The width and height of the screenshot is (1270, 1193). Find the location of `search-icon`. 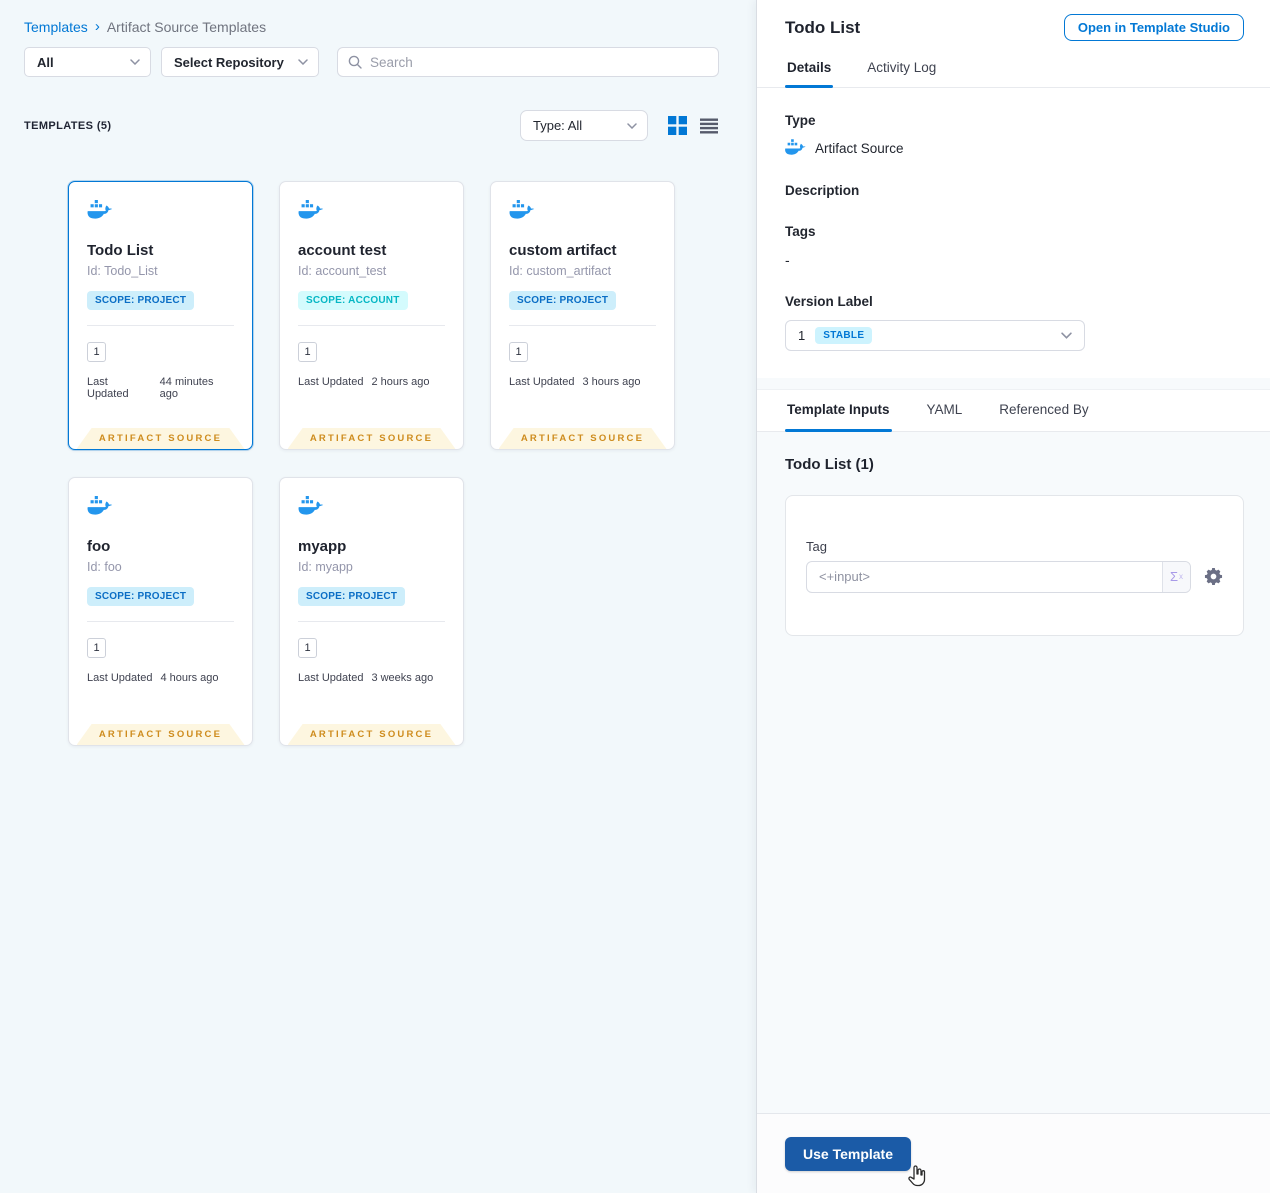

search-icon is located at coordinates (355, 62).